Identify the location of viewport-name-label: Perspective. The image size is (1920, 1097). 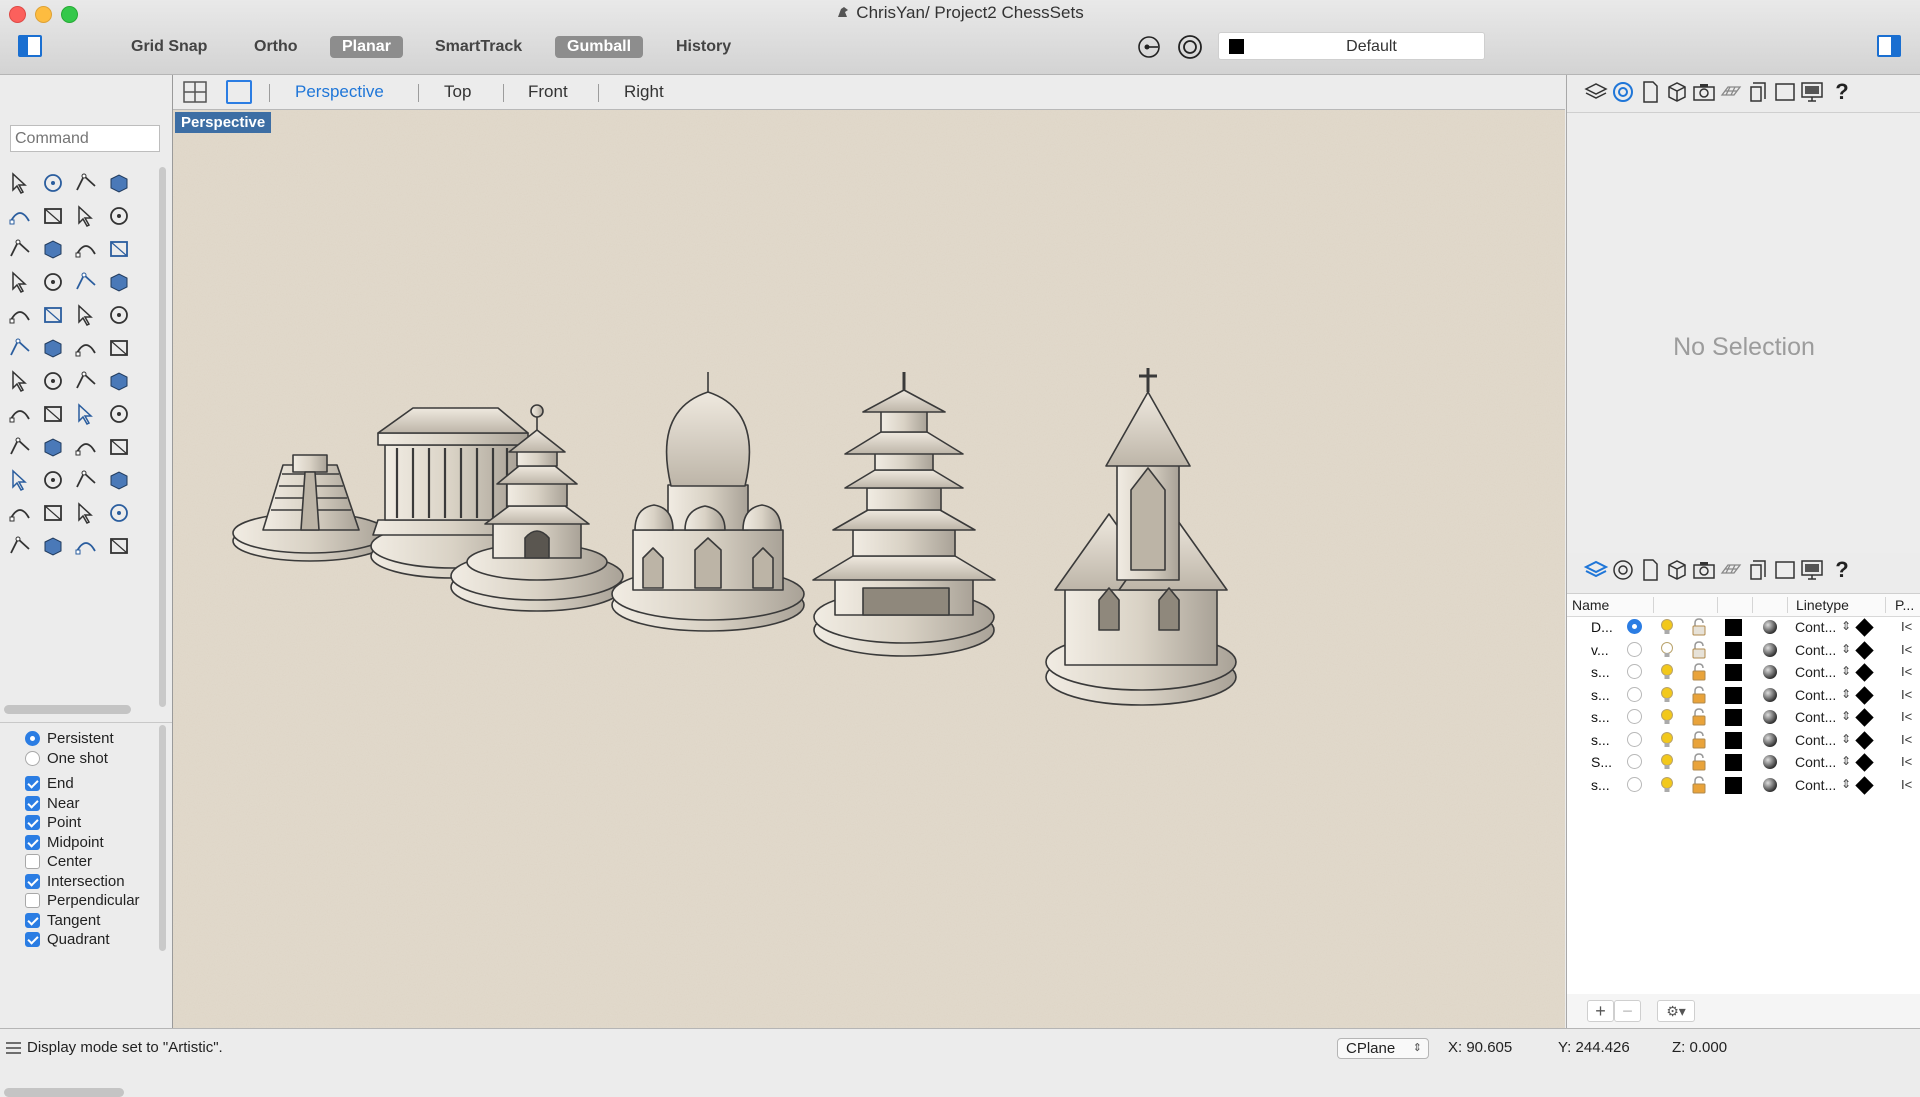
(223, 122).